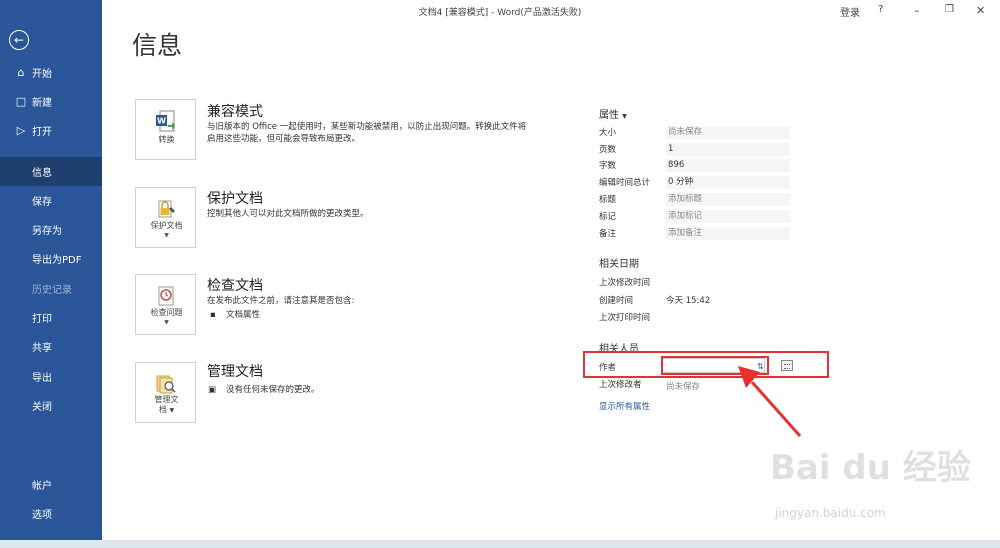 The height and width of the screenshot is (548, 1000). I want to click on manage-document-button-label-1: 管理文, so click(166, 399).